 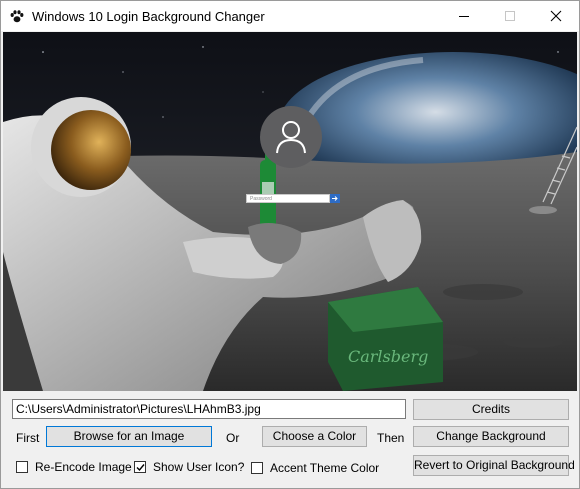 I want to click on reencode-image-checkbox: Re-Encode Image, so click(x=74, y=468).